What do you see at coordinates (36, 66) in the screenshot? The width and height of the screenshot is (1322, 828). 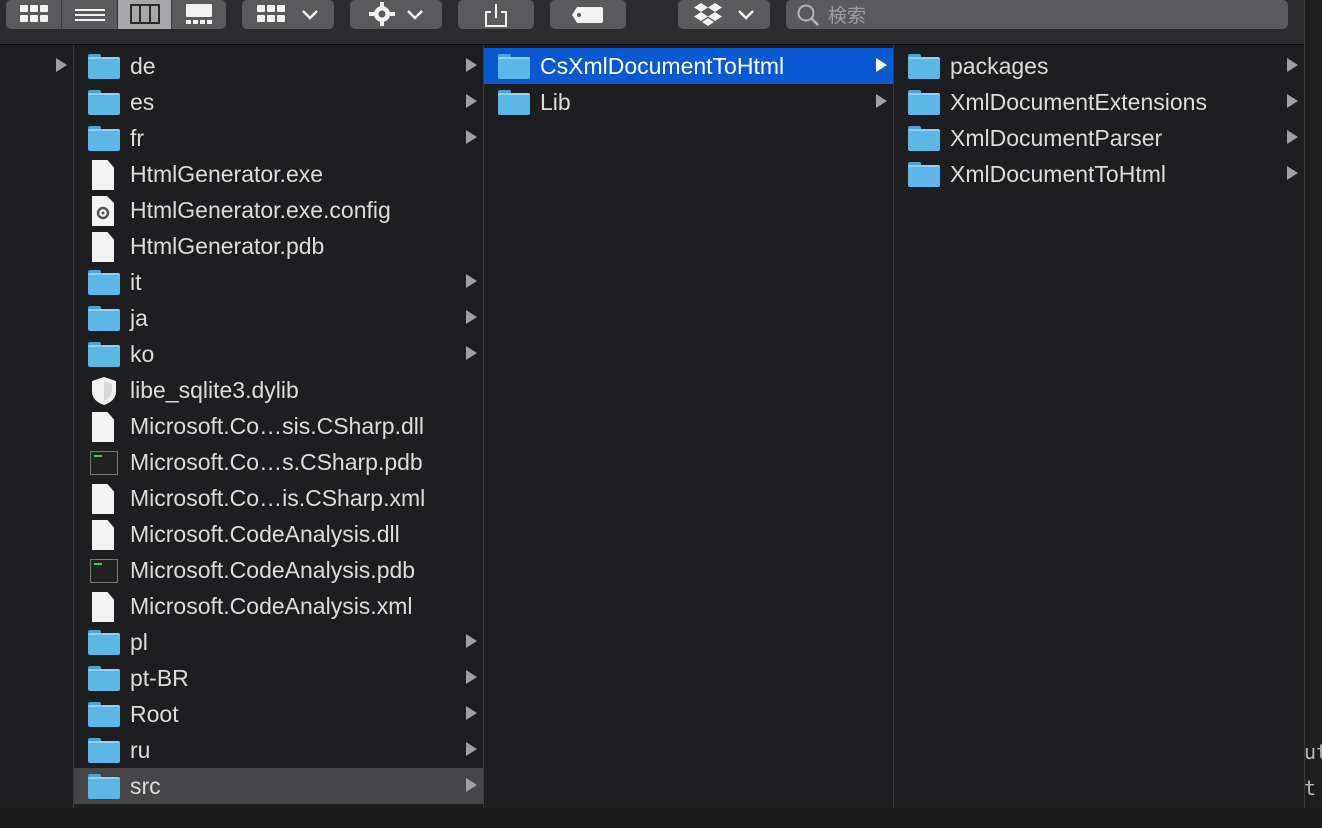 I see `parent-folder-row` at bounding box center [36, 66].